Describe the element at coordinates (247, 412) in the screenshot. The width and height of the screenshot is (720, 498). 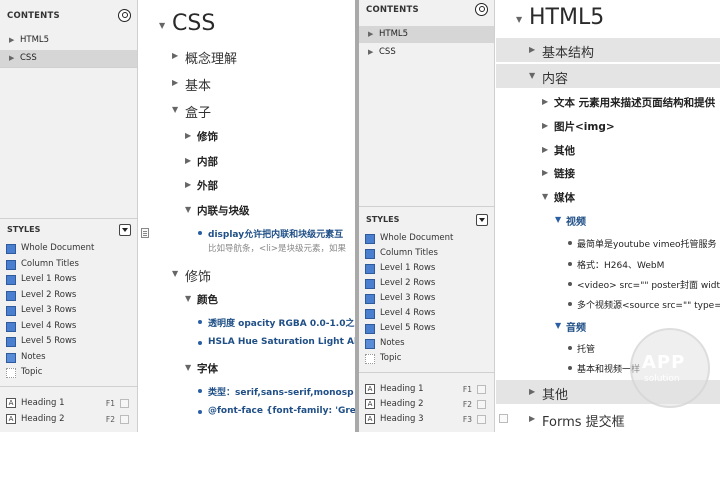
I see `outline-row: @font-face {font-family: 'Great` at that location.